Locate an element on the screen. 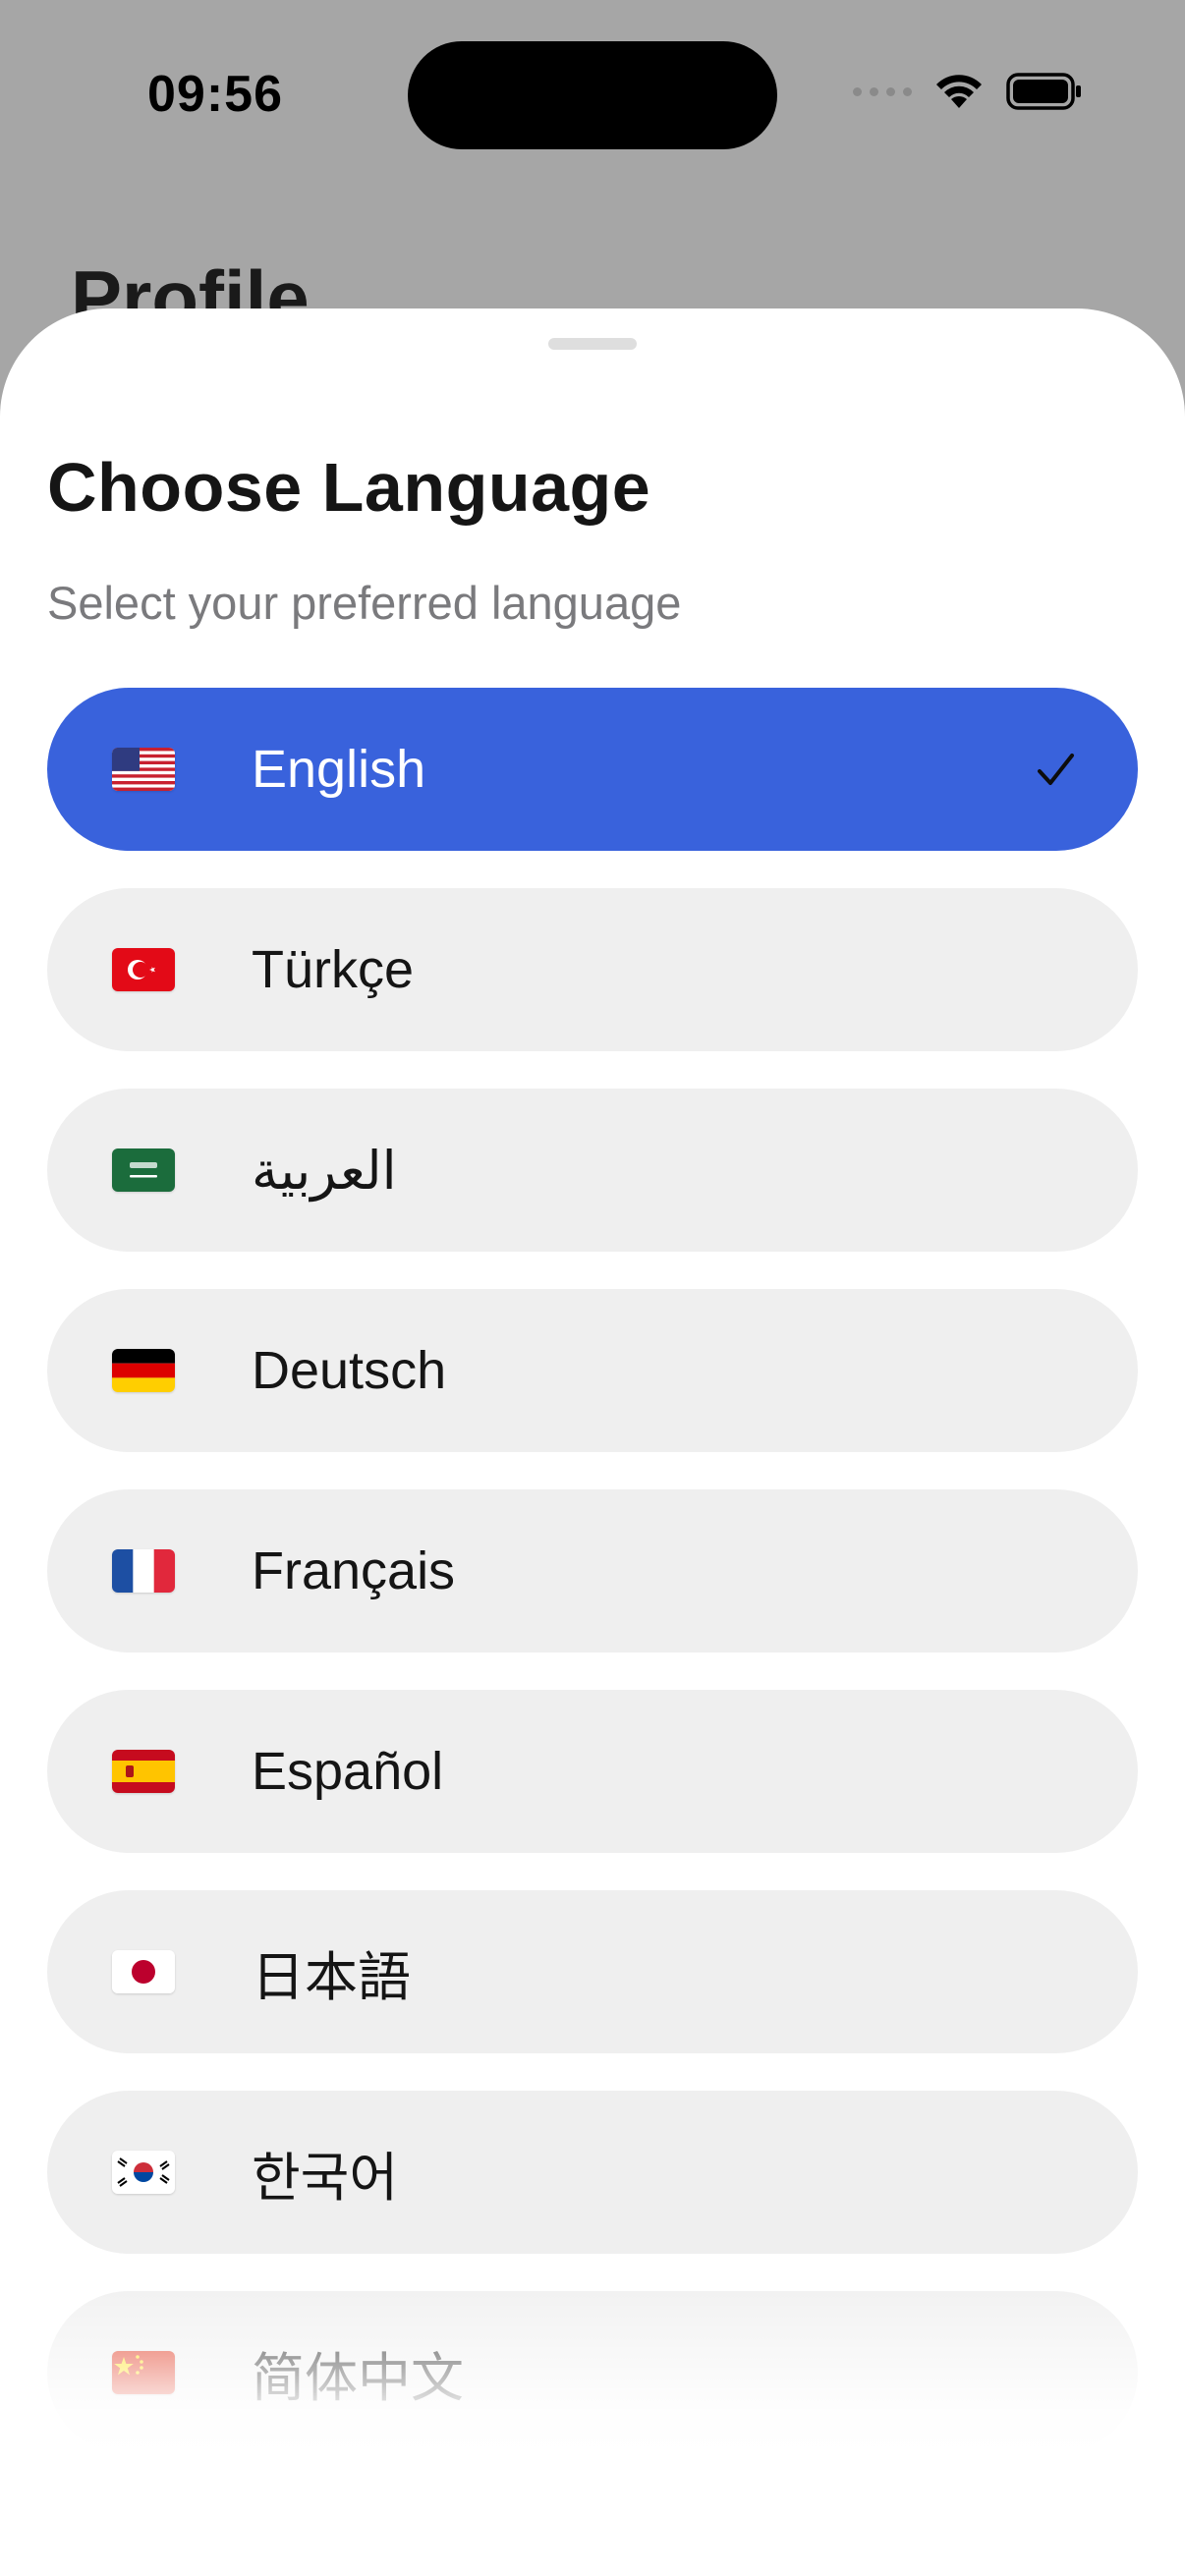  status-bar: 09:56 is located at coordinates (592, 98).